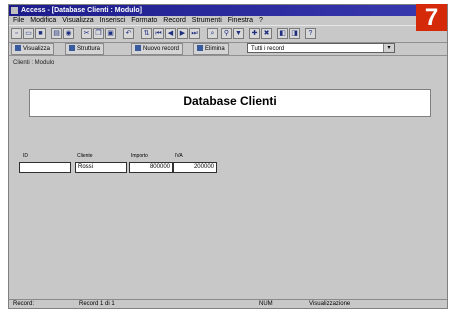  Describe the element at coordinates (431, 17) in the screenshot. I see `step-number-badge: 7` at that location.